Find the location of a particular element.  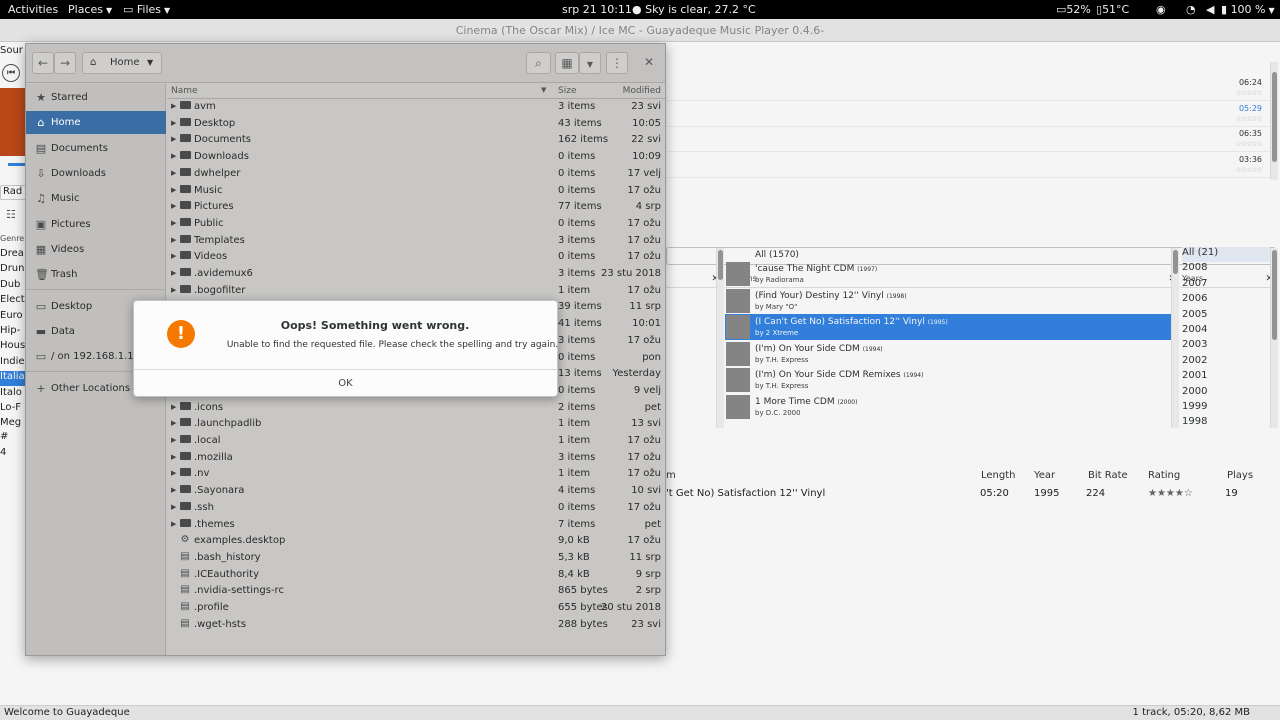

arrow-left-icon: ← is located at coordinates (43, 63).